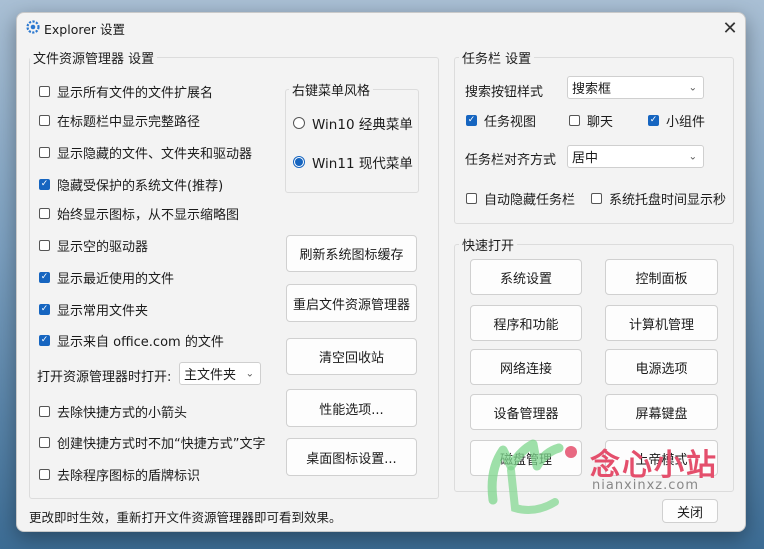 This screenshot has height=549, width=764. I want to click on onscreen-keyboard-button: 屏幕键盘, so click(661, 412).